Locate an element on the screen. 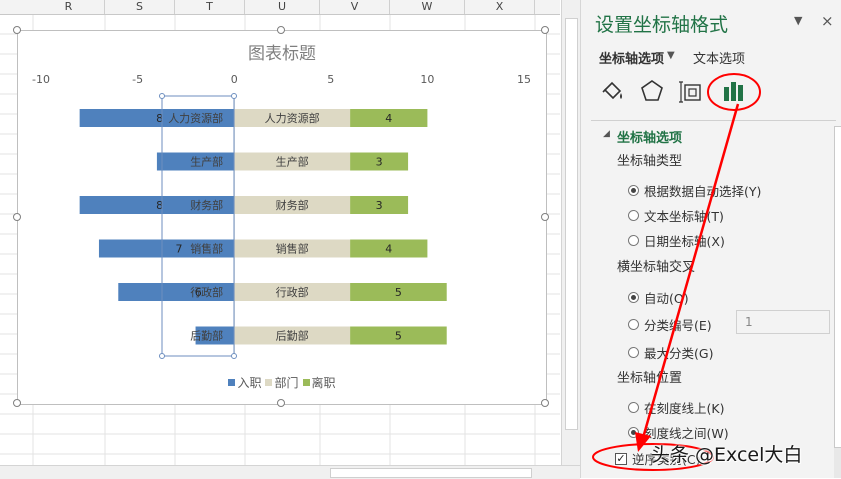 This screenshot has width=841, height=479. fill-bucket-icon is located at coordinates (612, 91).